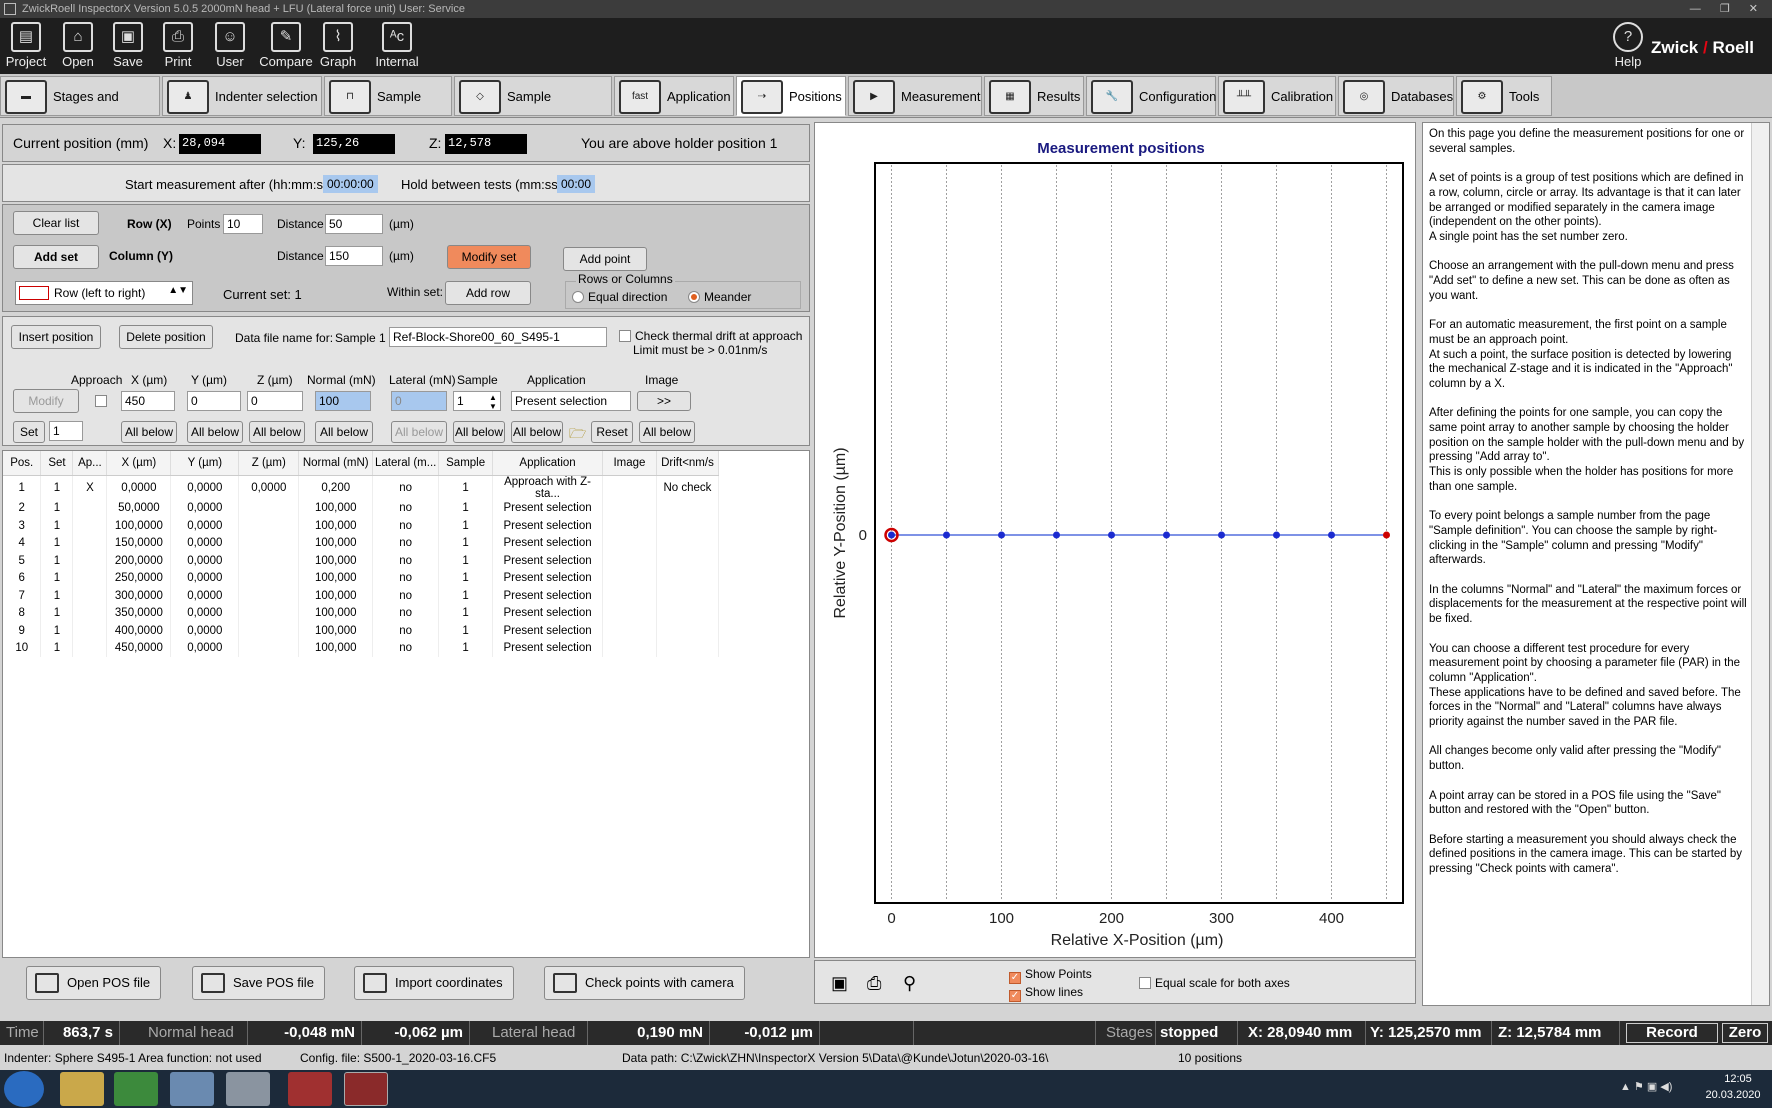  Describe the element at coordinates (874, 983) in the screenshot. I see `print-chart-icon: ⎙` at that location.